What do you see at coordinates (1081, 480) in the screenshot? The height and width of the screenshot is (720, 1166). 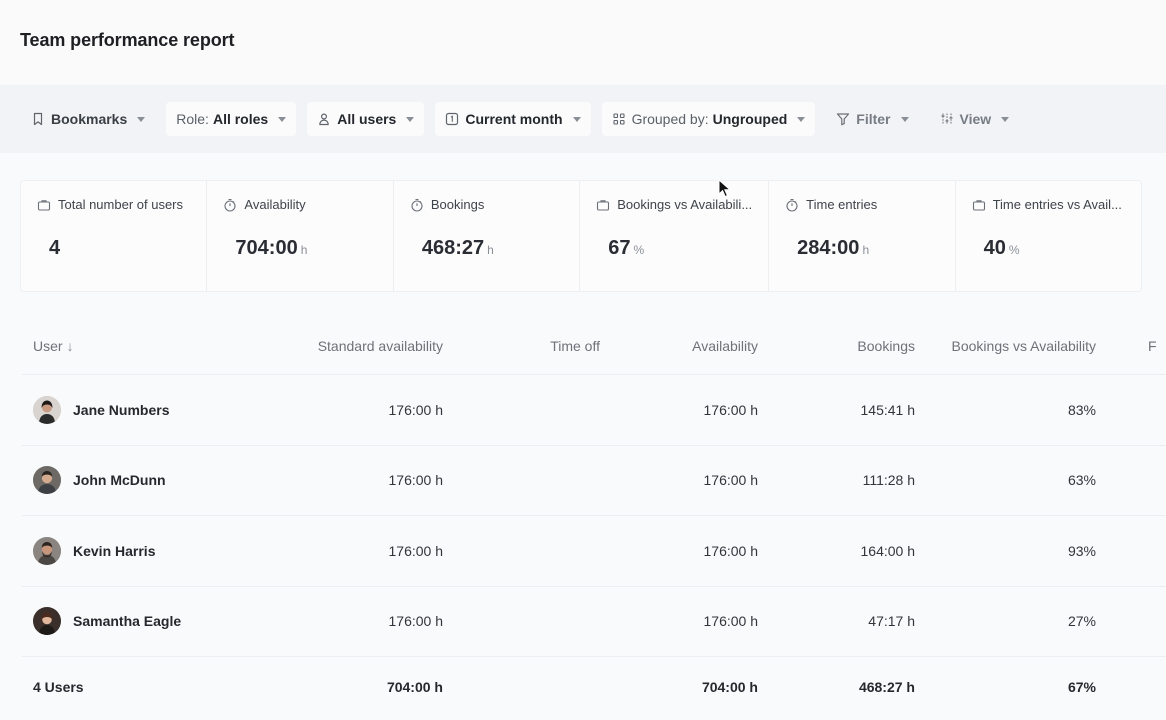 I see `cell-bookings-vs-availability: 63%` at bounding box center [1081, 480].